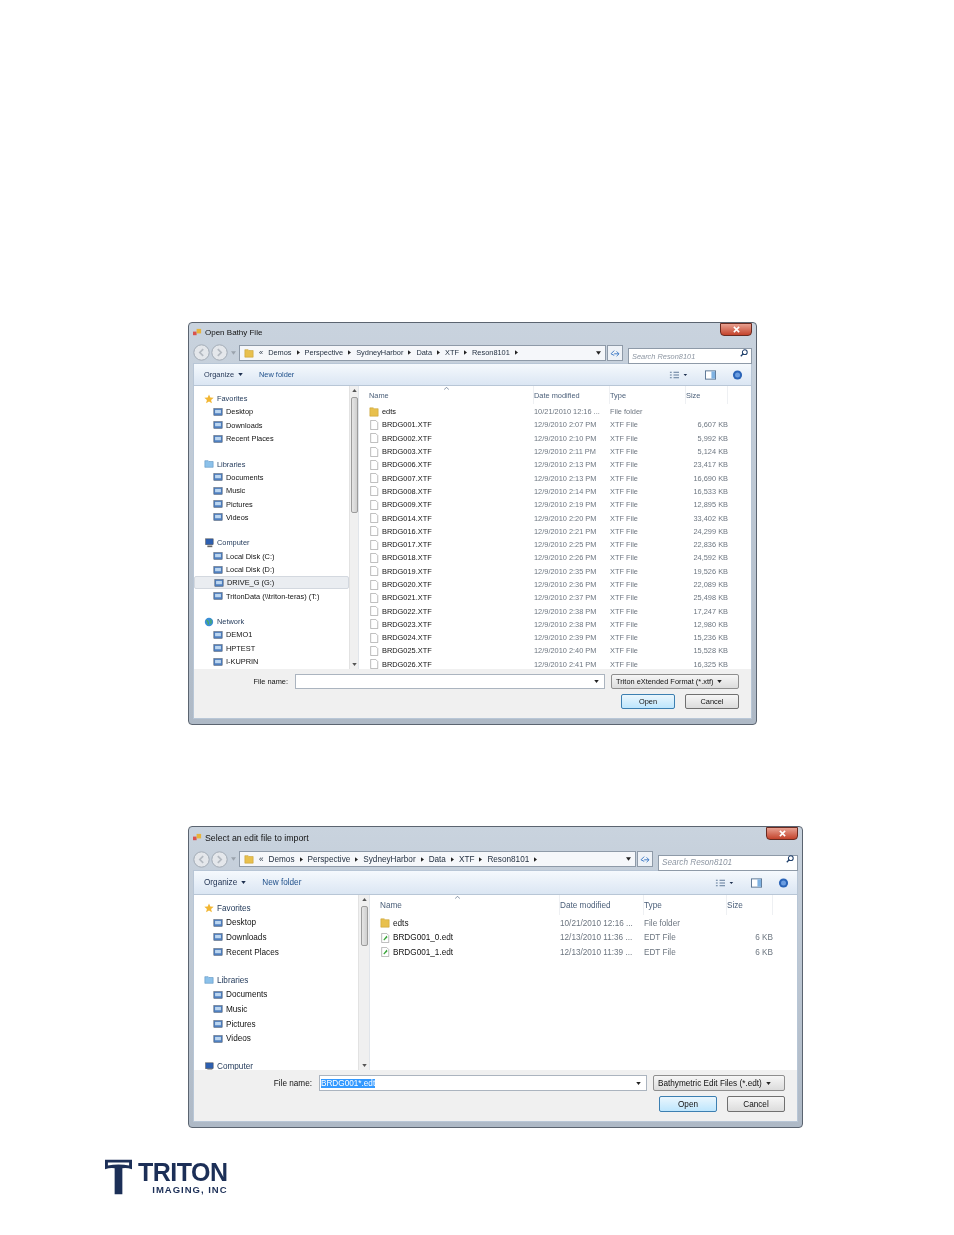  What do you see at coordinates (508, 859) in the screenshot?
I see `breadcrumb-item: Reson8101` at bounding box center [508, 859].